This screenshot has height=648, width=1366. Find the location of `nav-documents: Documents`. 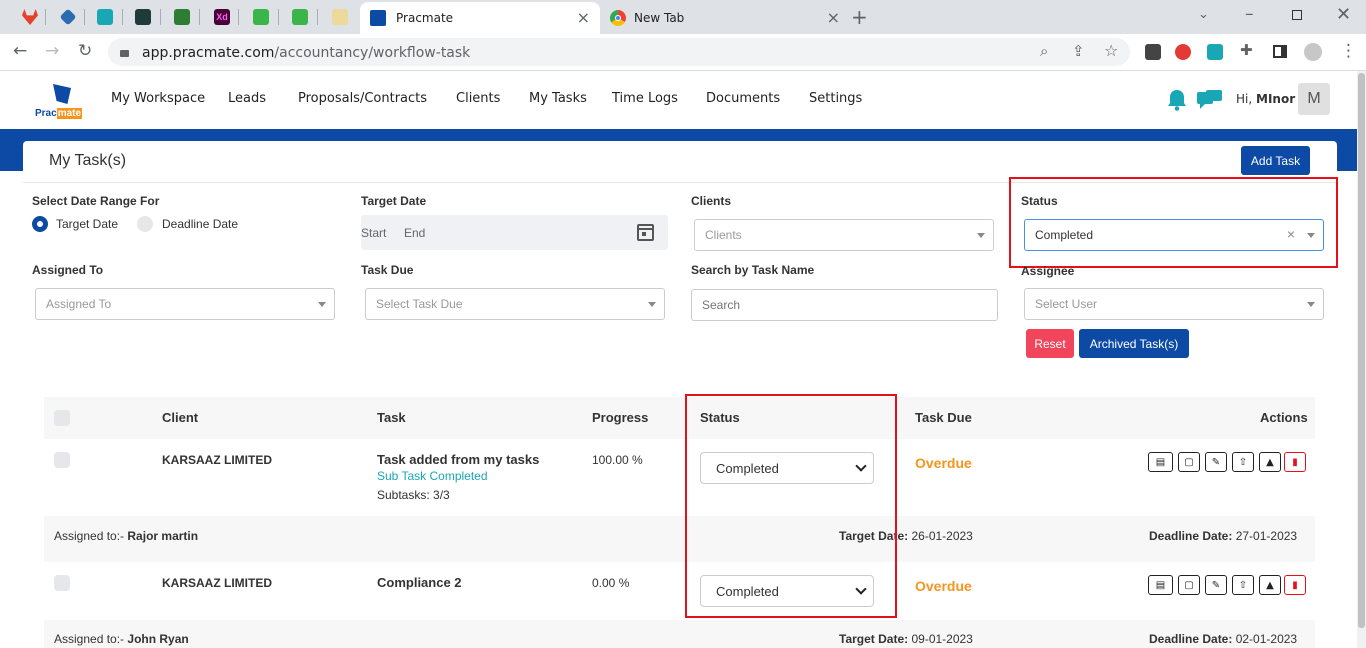

nav-documents: Documents is located at coordinates (743, 98).